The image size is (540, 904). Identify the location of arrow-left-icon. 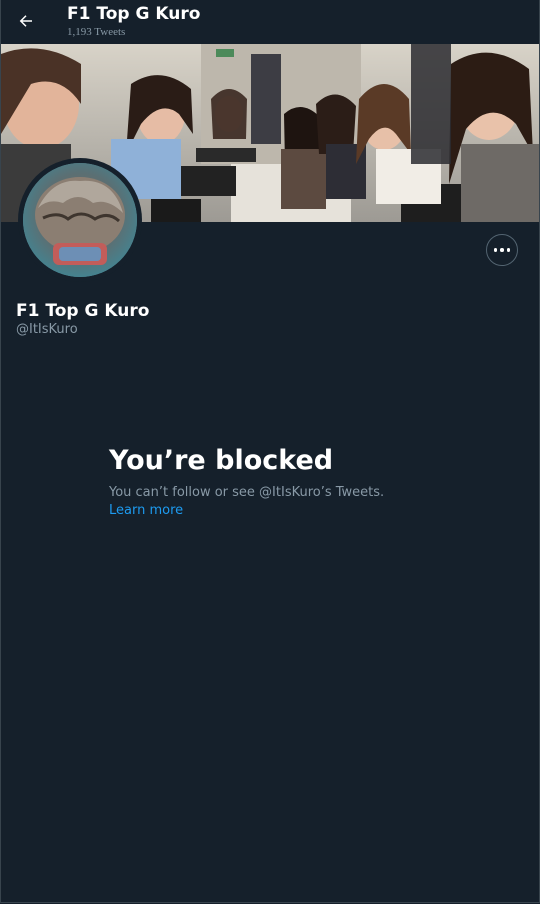
(25, 21).